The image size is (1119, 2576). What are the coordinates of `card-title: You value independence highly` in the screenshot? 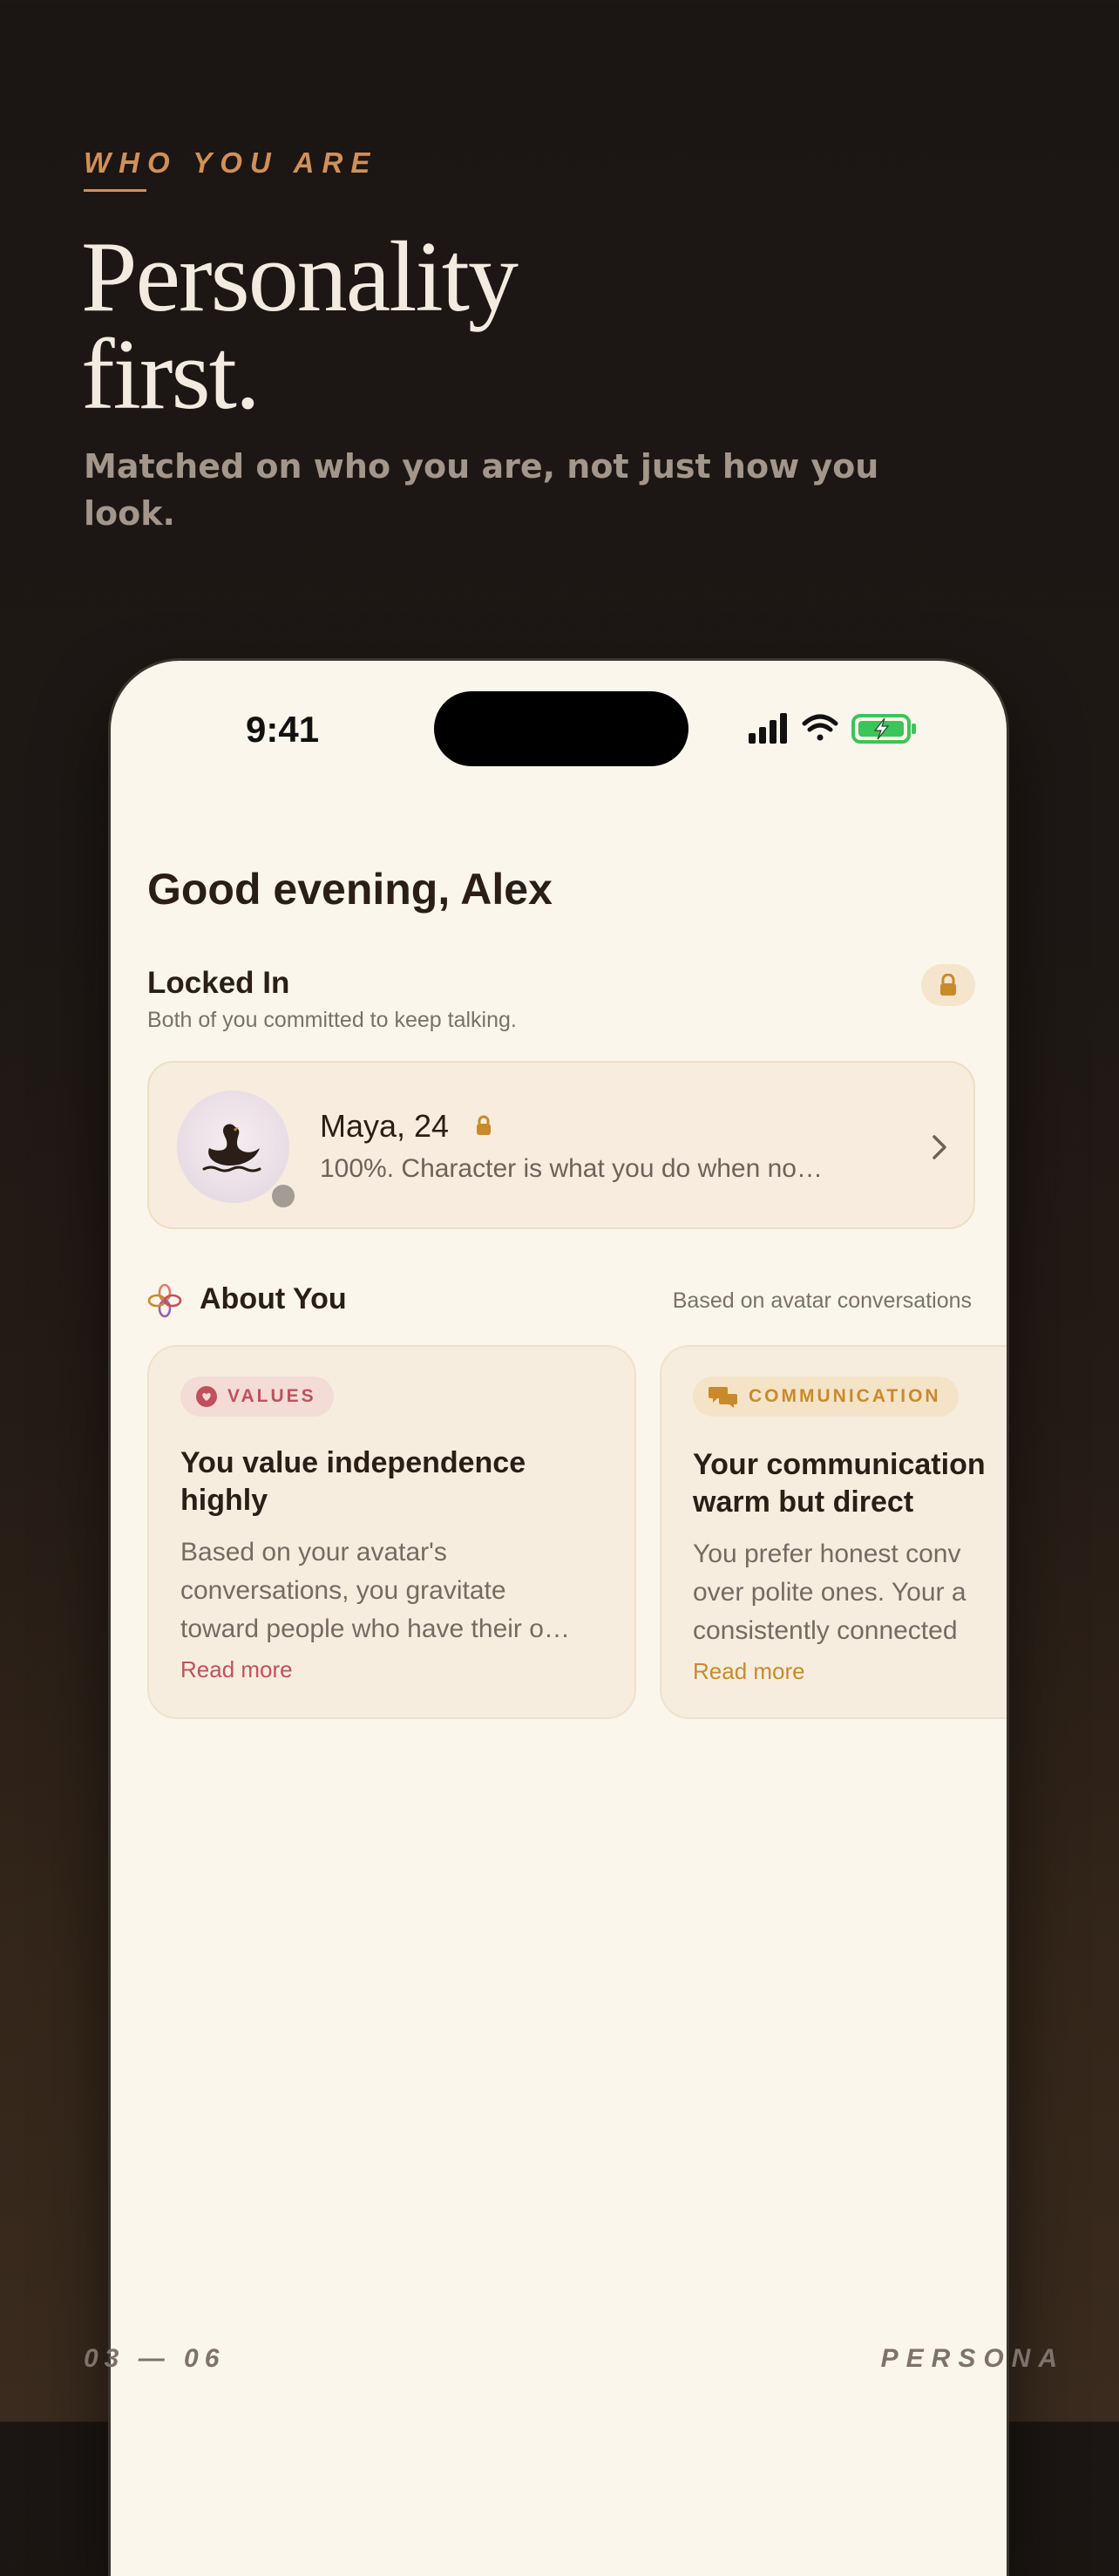 It's located at (353, 1481).